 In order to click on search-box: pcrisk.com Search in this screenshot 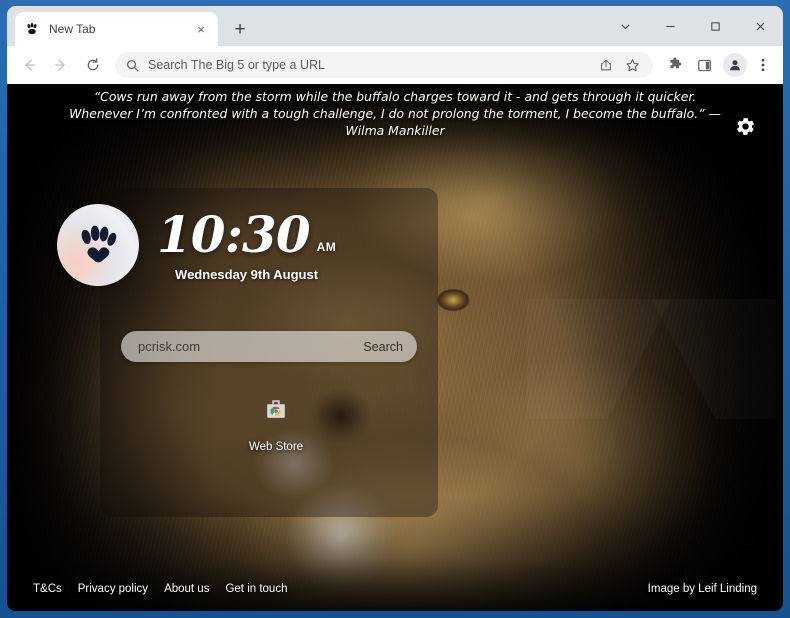, I will do `click(269, 346)`.